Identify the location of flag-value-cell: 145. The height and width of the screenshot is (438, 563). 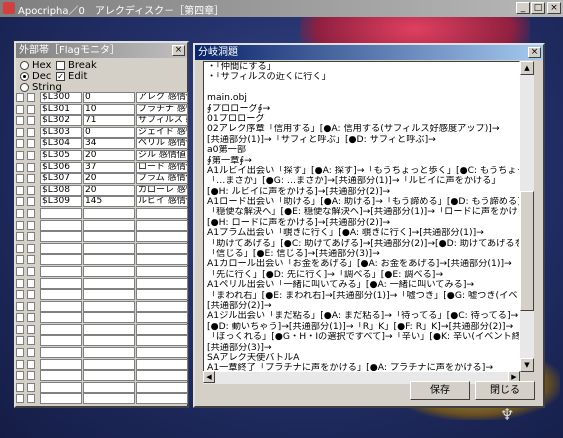
(109, 202).